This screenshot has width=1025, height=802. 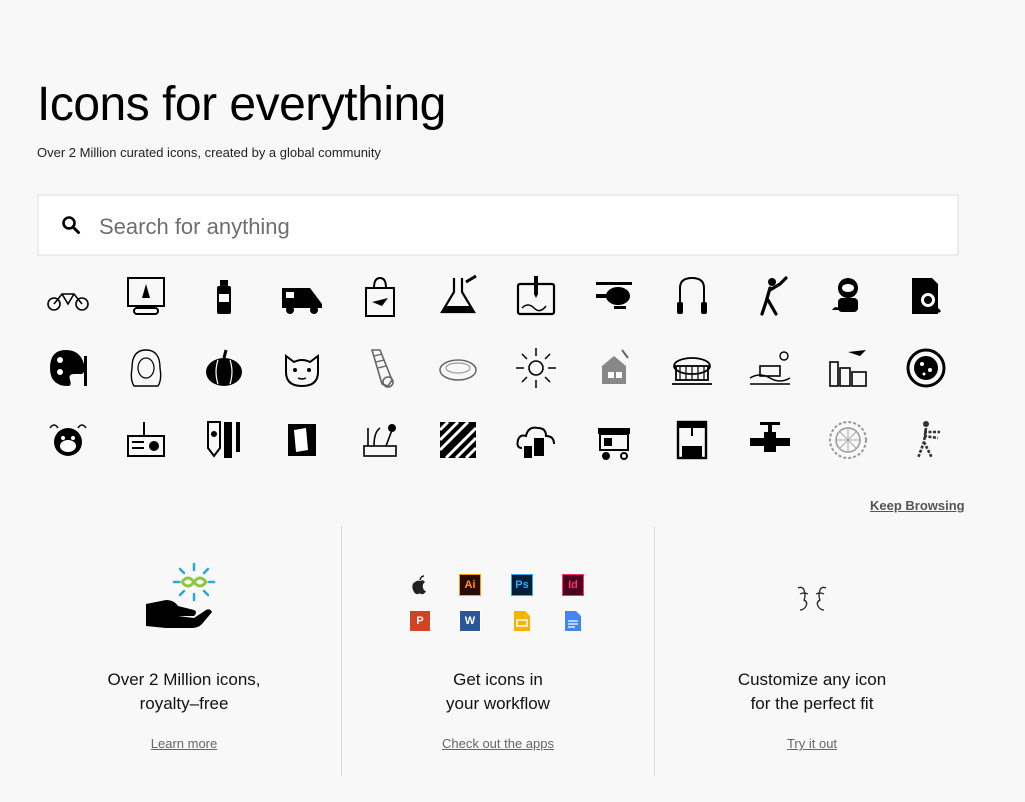 I want to click on paper-note-icon, so click(x=302, y=440).